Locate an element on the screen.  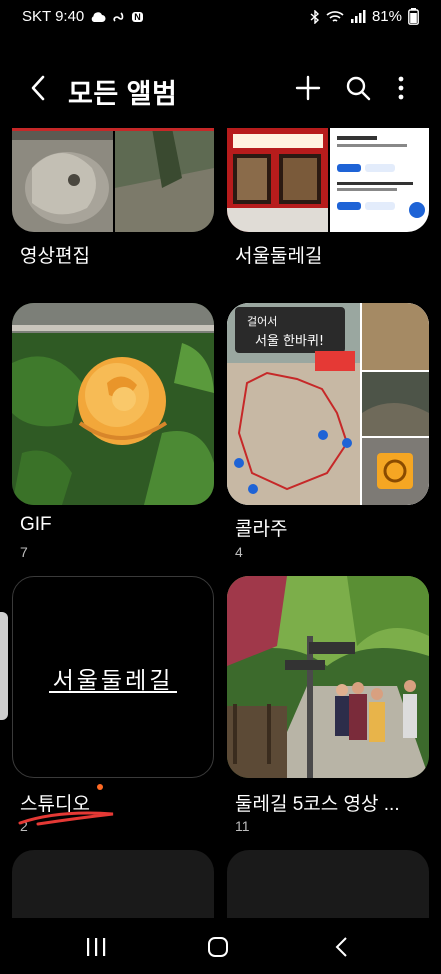
battery-percent: 81% is located at coordinates (386, 16).